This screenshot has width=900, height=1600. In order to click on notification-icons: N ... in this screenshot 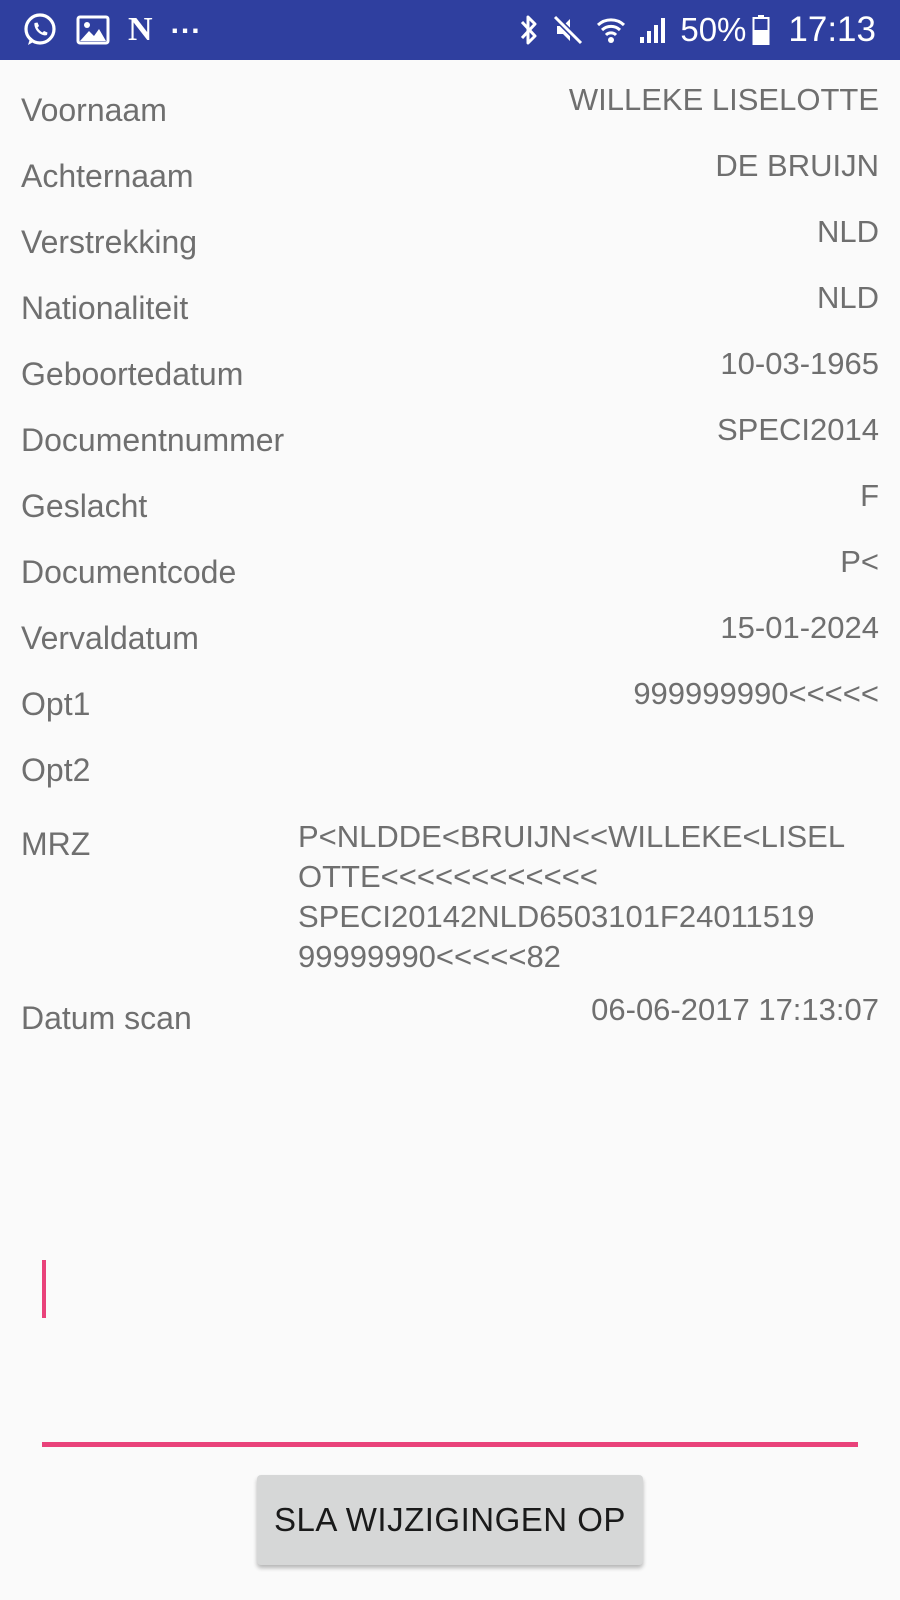, I will do `click(112, 28)`.